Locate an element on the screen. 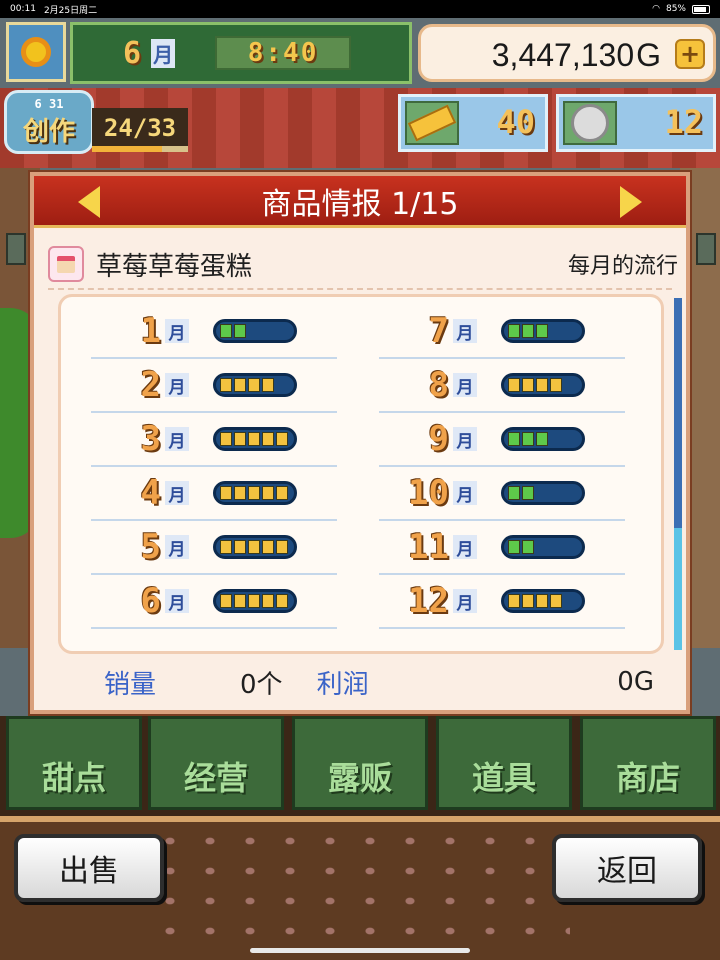 This screenshot has height=960, width=720. wifi-icon: ◠ is located at coordinates (656, 9).